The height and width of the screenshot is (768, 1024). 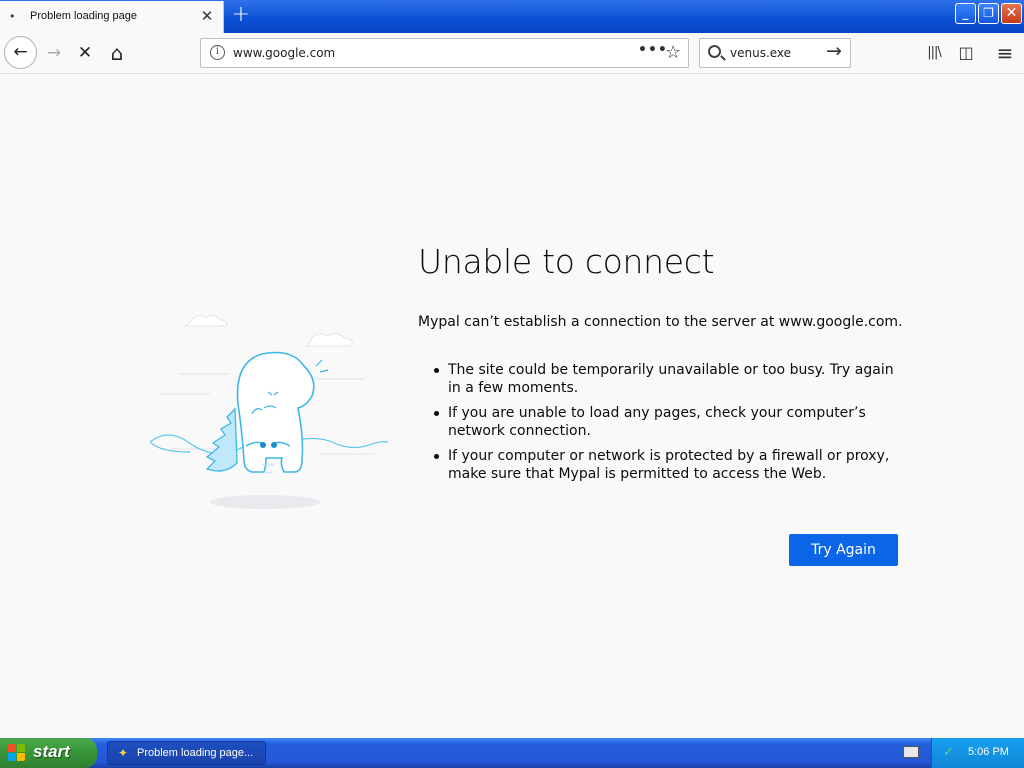 What do you see at coordinates (760, 53) in the screenshot?
I see `search-input: venus.exe` at bounding box center [760, 53].